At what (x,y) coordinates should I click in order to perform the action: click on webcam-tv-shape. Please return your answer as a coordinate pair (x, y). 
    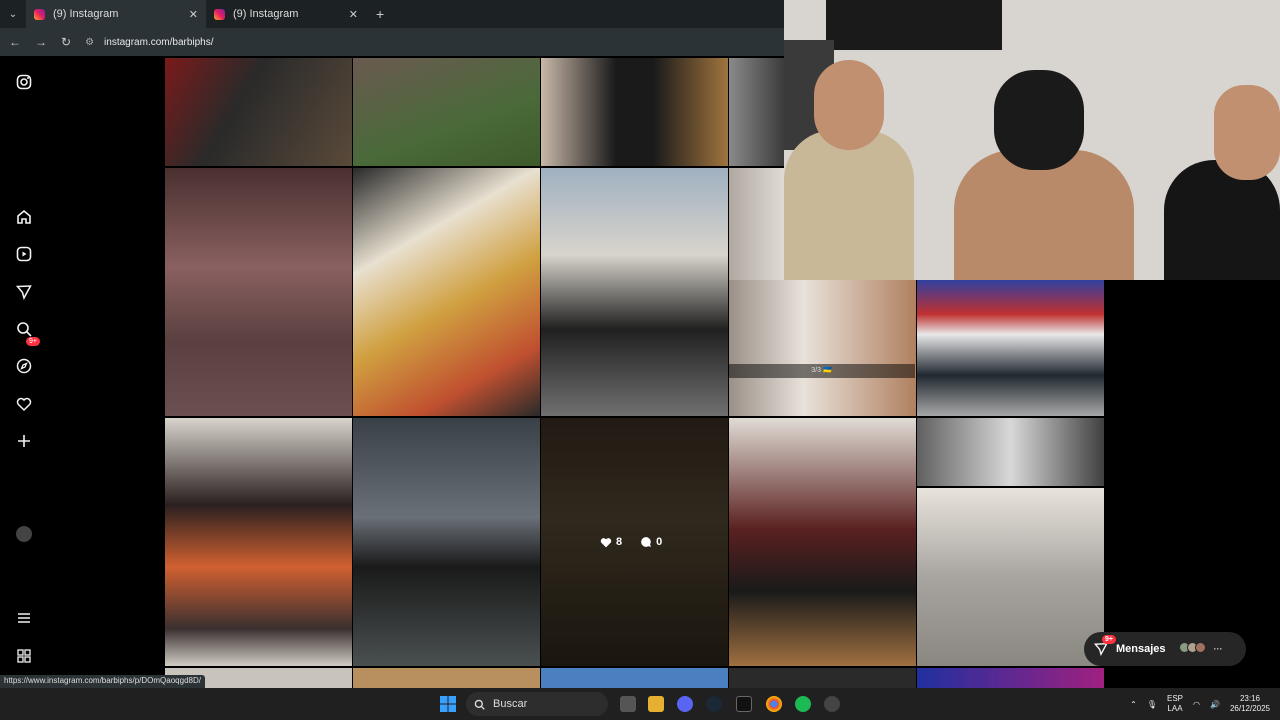
    Looking at the image, I should click on (914, 25).